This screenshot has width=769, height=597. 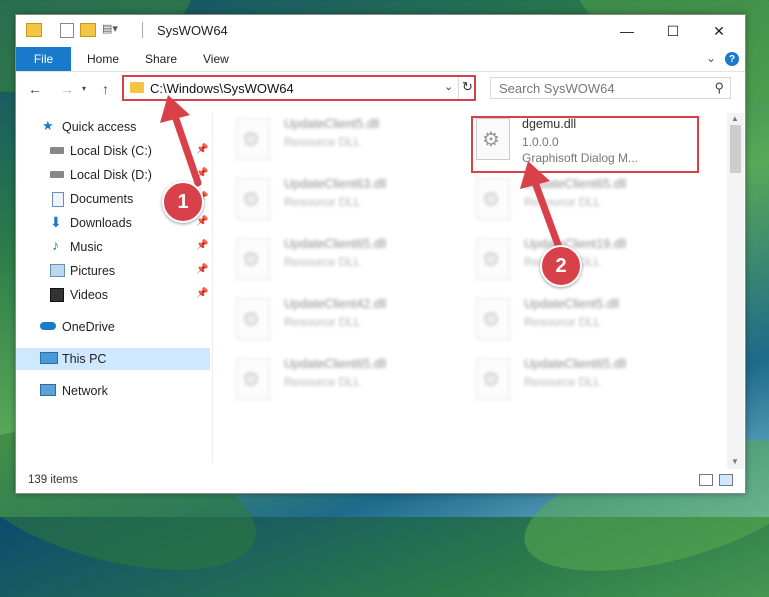 I want to click on annotation-badge-2: 2, so click(x=561, y=266).